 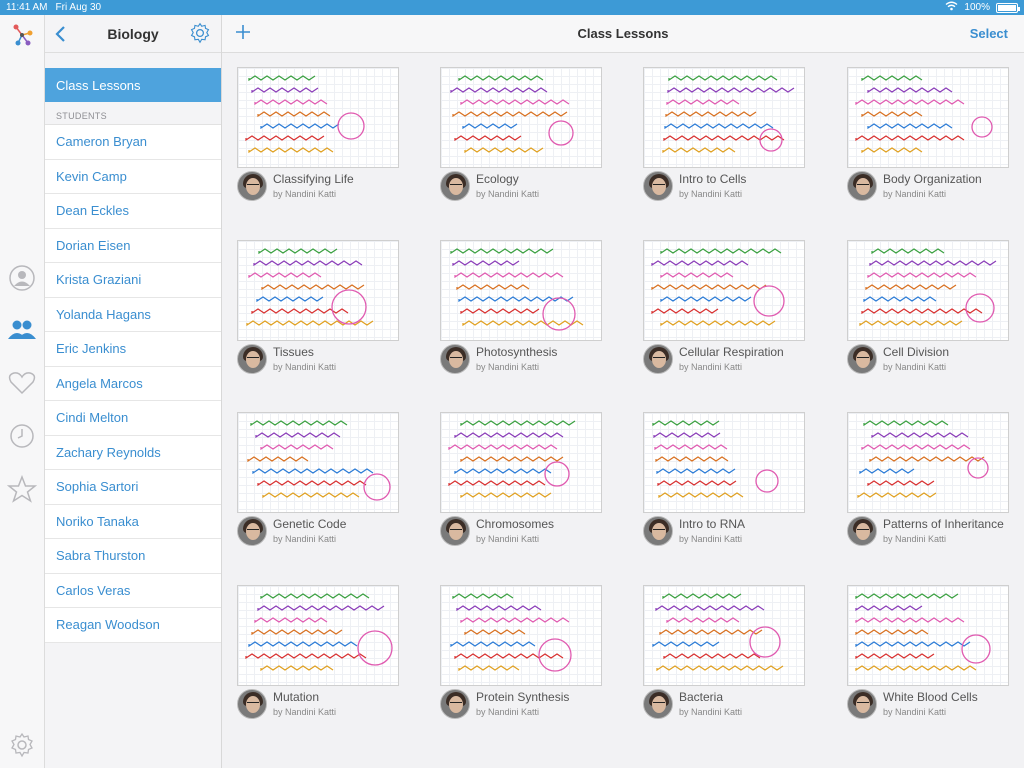 What do you see at coordinates (133, 246) in the screenshot?
I see `sidebar-item-student: Dorian Eisen` at bounding box center [133, 246].